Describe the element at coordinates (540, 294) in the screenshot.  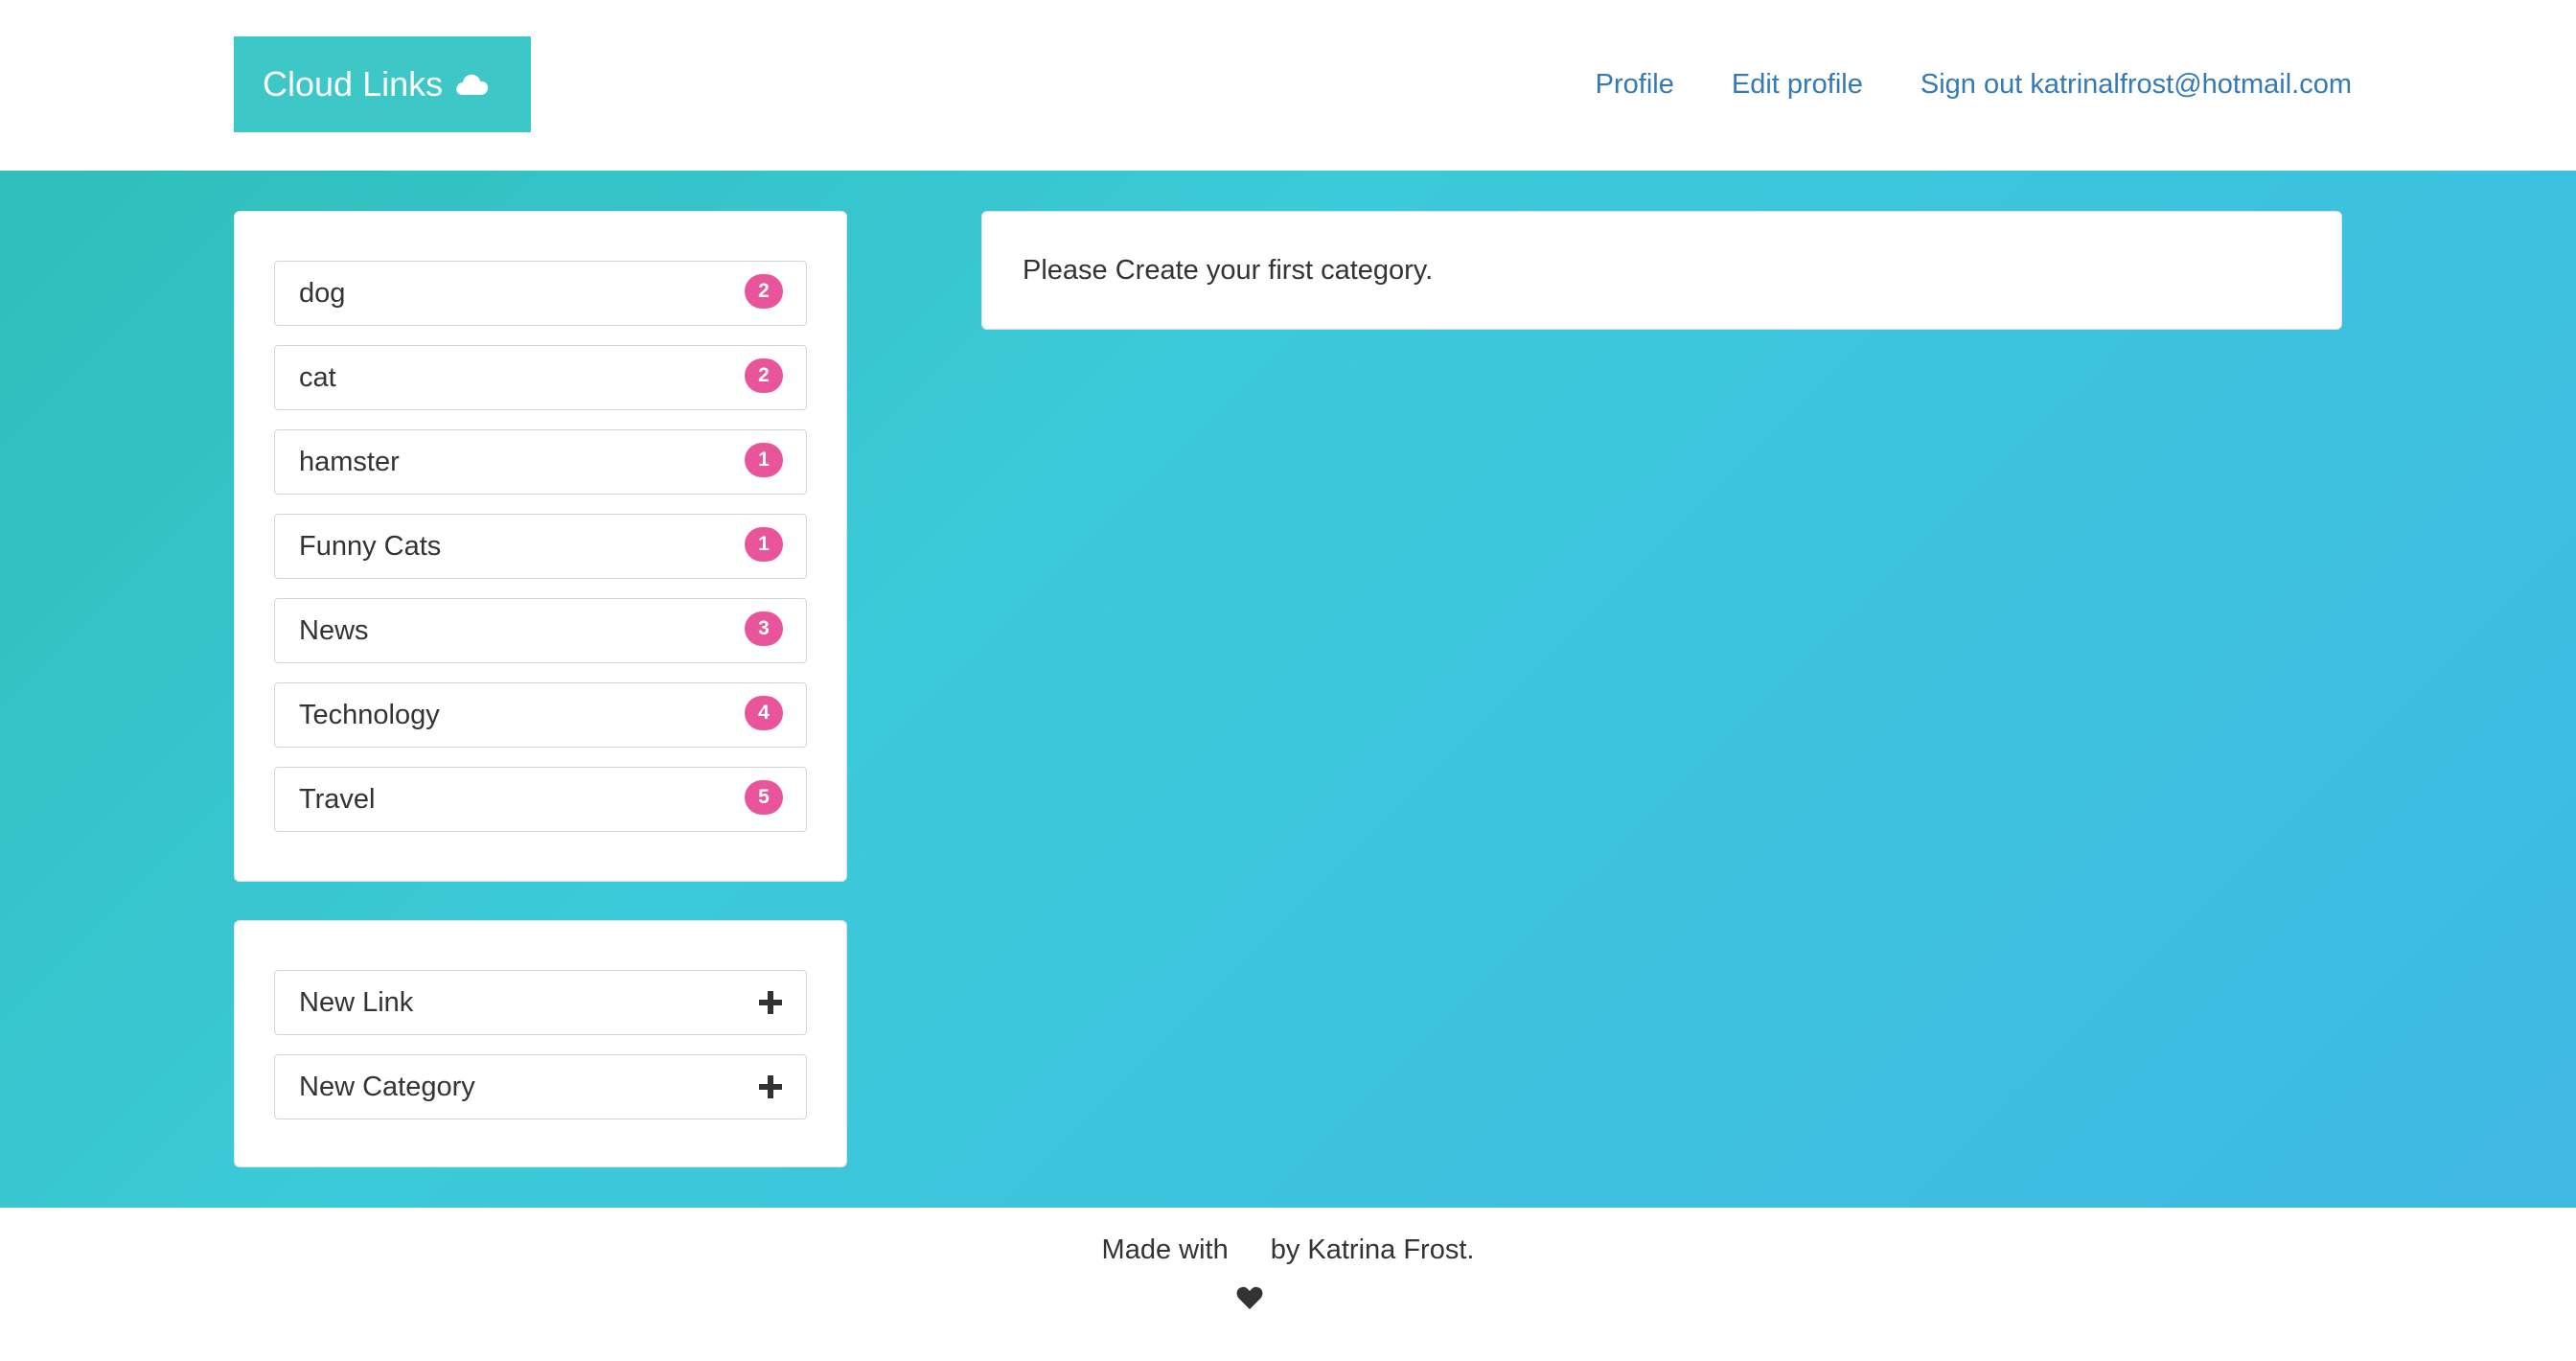
I see `category-item-dog: dog 2` at that location.